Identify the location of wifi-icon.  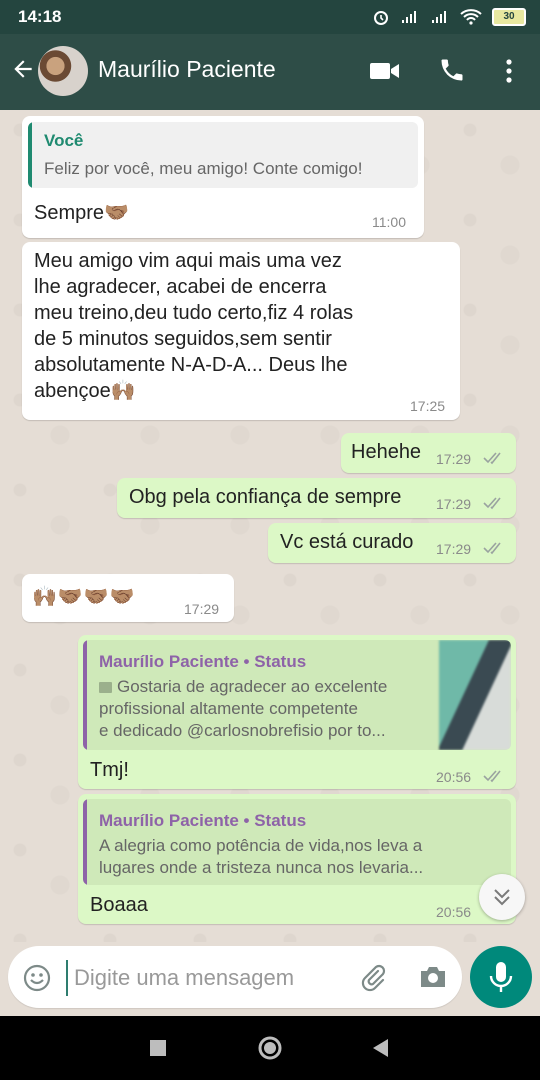
(471, 17).